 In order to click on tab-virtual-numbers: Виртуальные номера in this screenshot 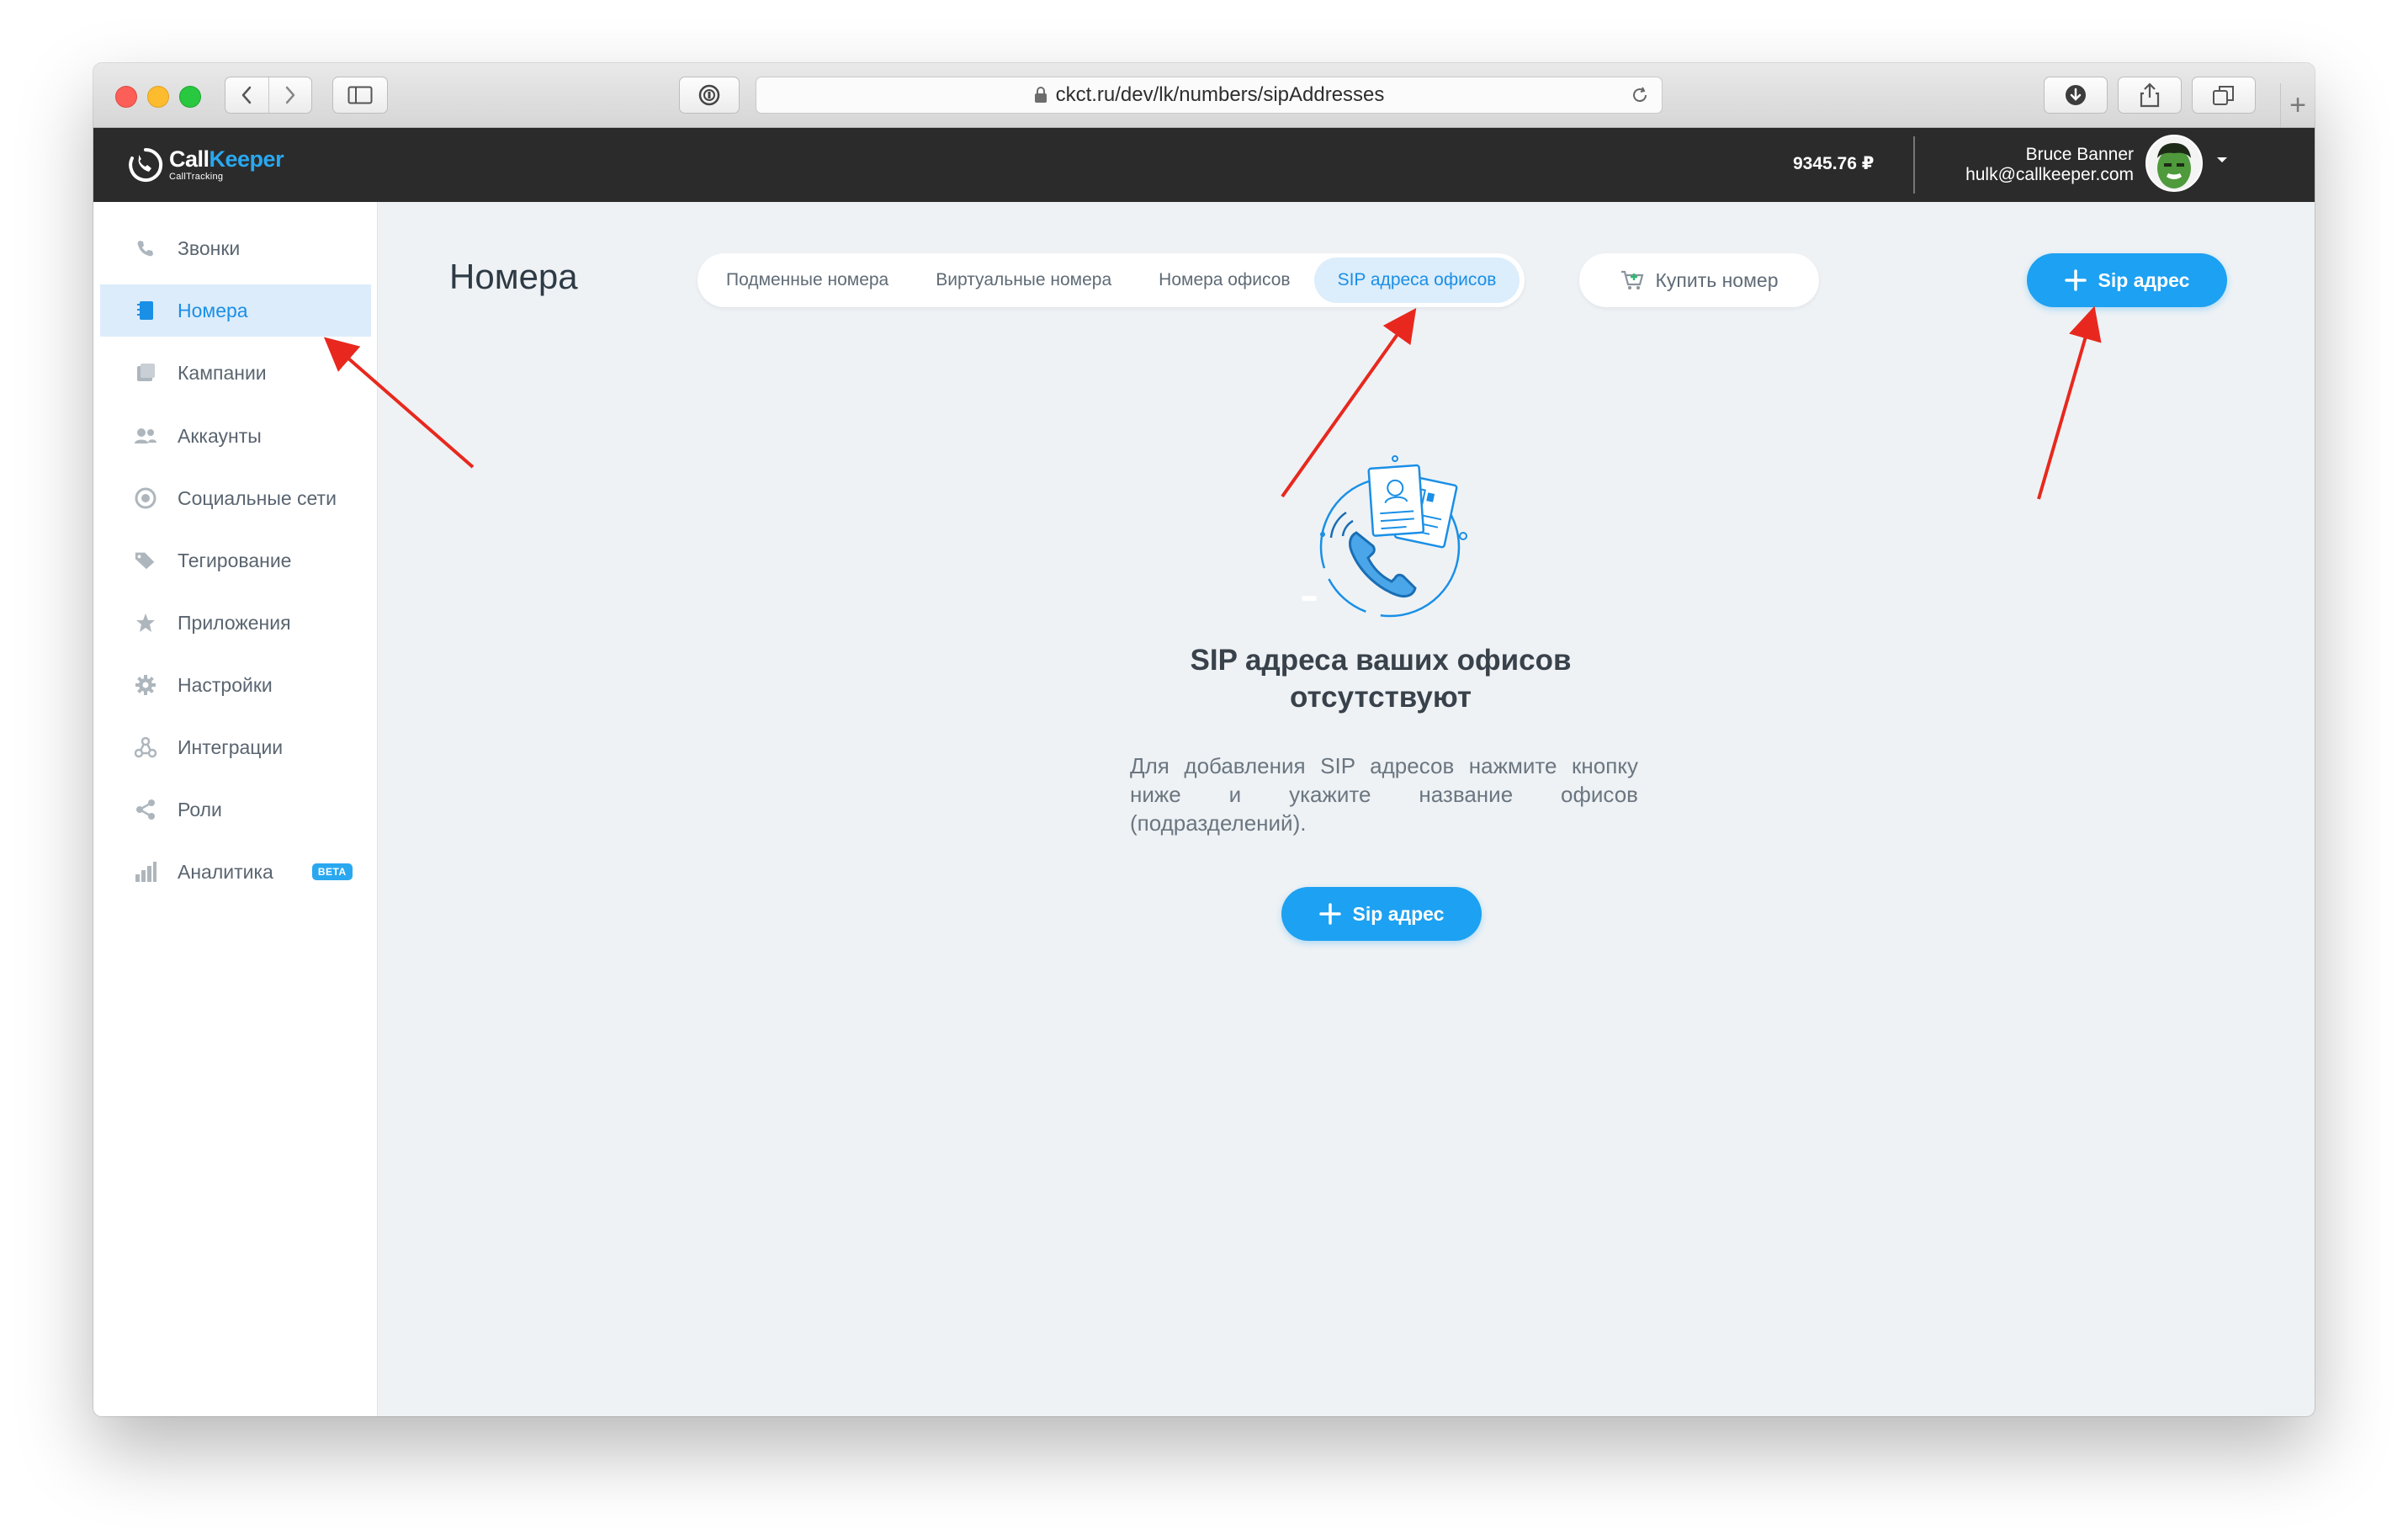, I will do `click(1024, 280)`.